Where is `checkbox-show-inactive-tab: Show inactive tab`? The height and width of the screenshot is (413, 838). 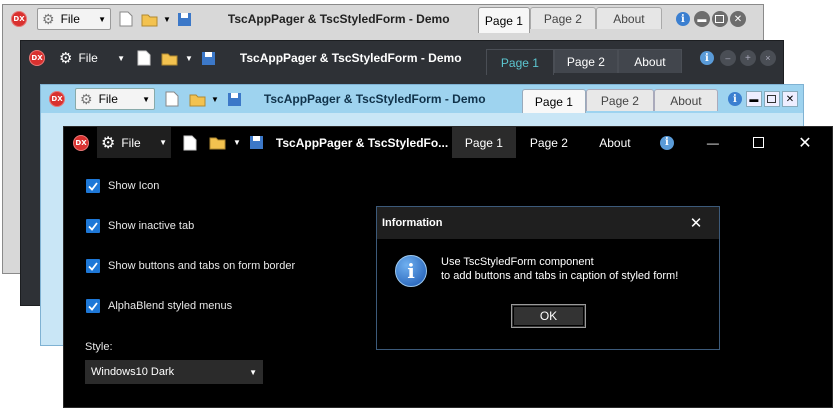 checkbox-show-inactive-tab: Show inactive tab is located at coordinates (140, 226).